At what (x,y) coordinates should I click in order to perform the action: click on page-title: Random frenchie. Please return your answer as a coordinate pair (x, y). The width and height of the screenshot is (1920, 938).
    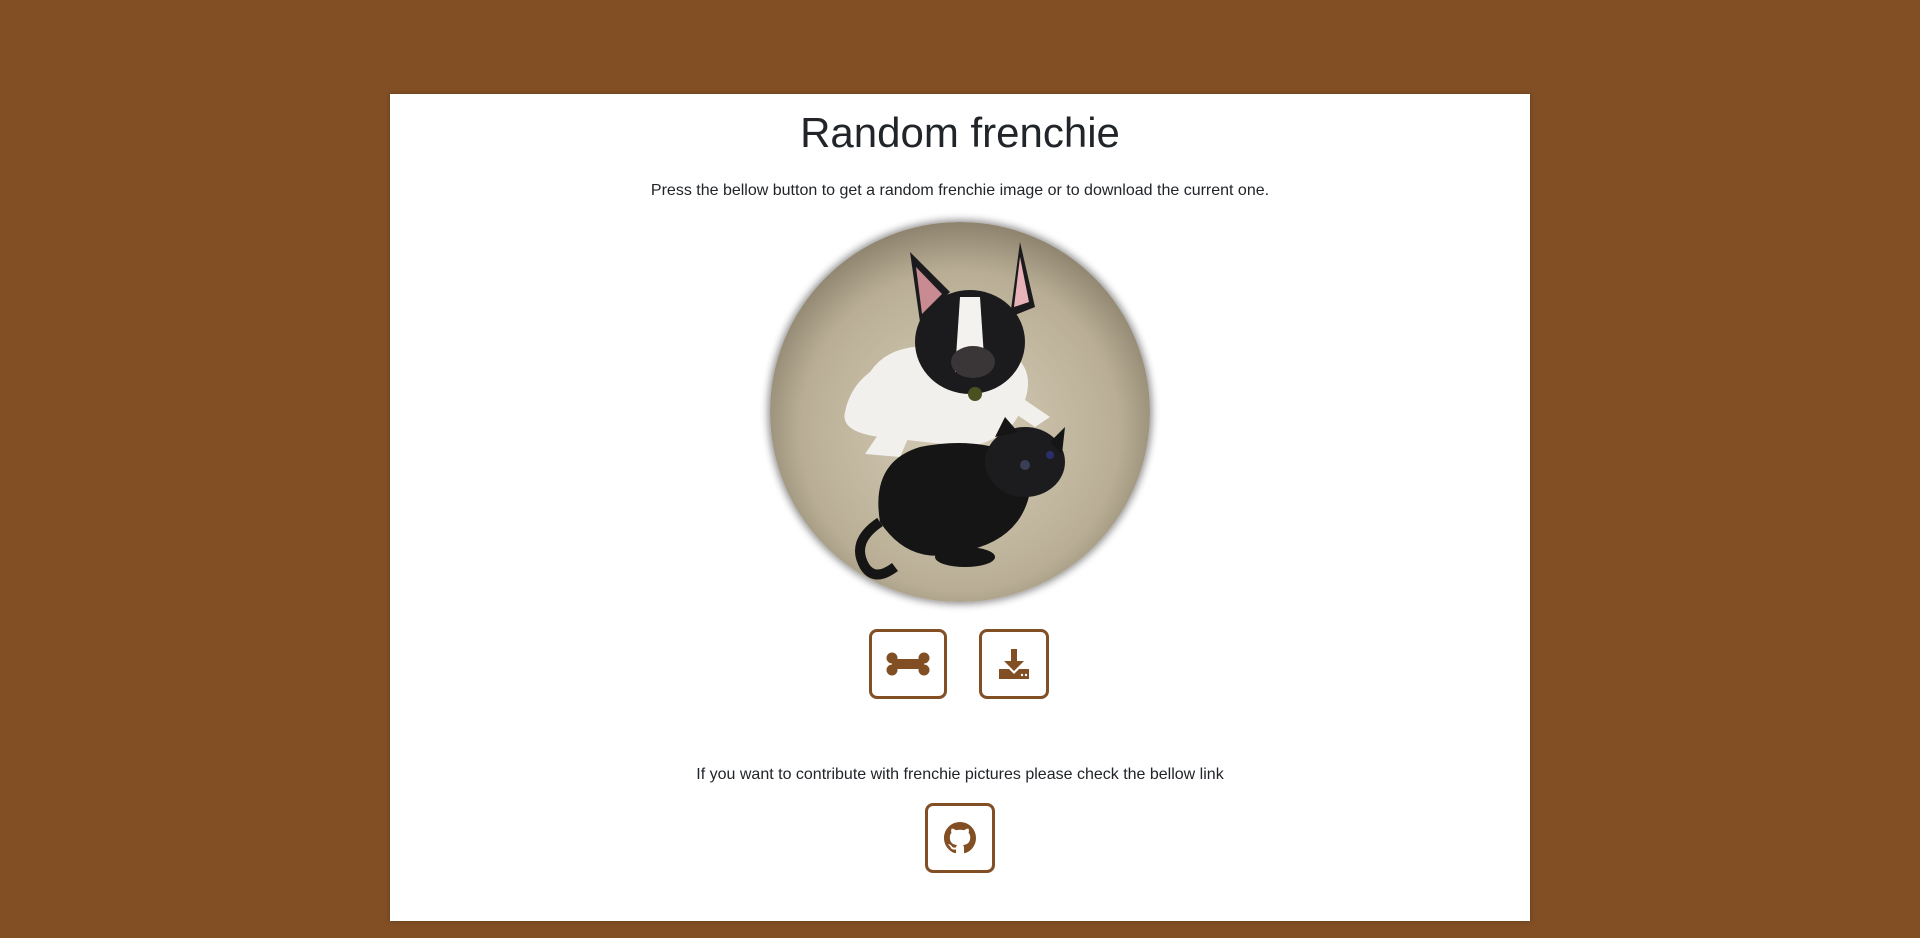
    Looking at the image, I should click on (960, 132).